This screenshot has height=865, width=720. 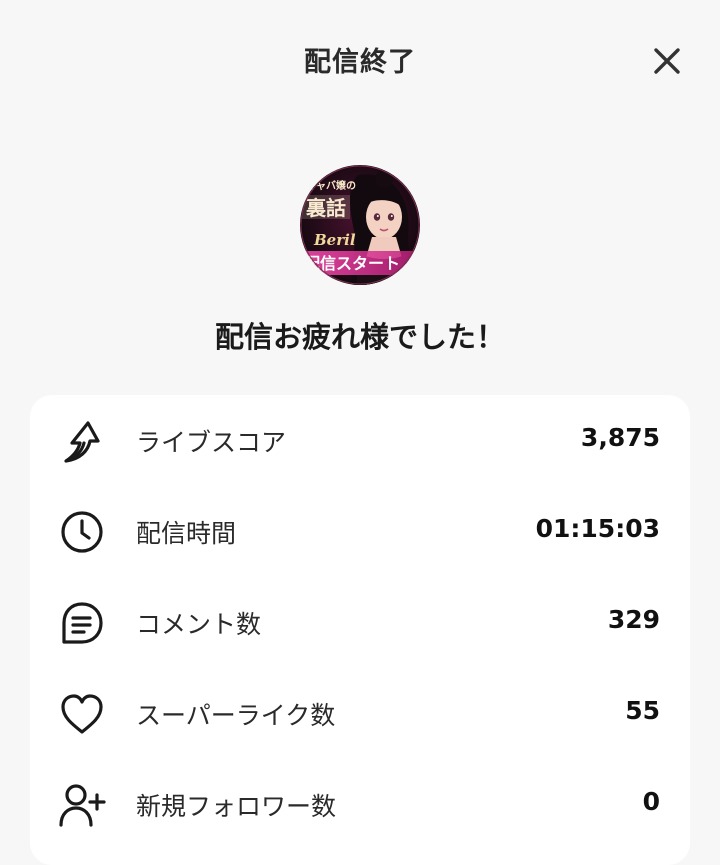 What do you see at coordinates (360, 713) in the screenshot?
I see `stat-row-super-likes: スーパーライク数 55` at bounding box center [360, 713].